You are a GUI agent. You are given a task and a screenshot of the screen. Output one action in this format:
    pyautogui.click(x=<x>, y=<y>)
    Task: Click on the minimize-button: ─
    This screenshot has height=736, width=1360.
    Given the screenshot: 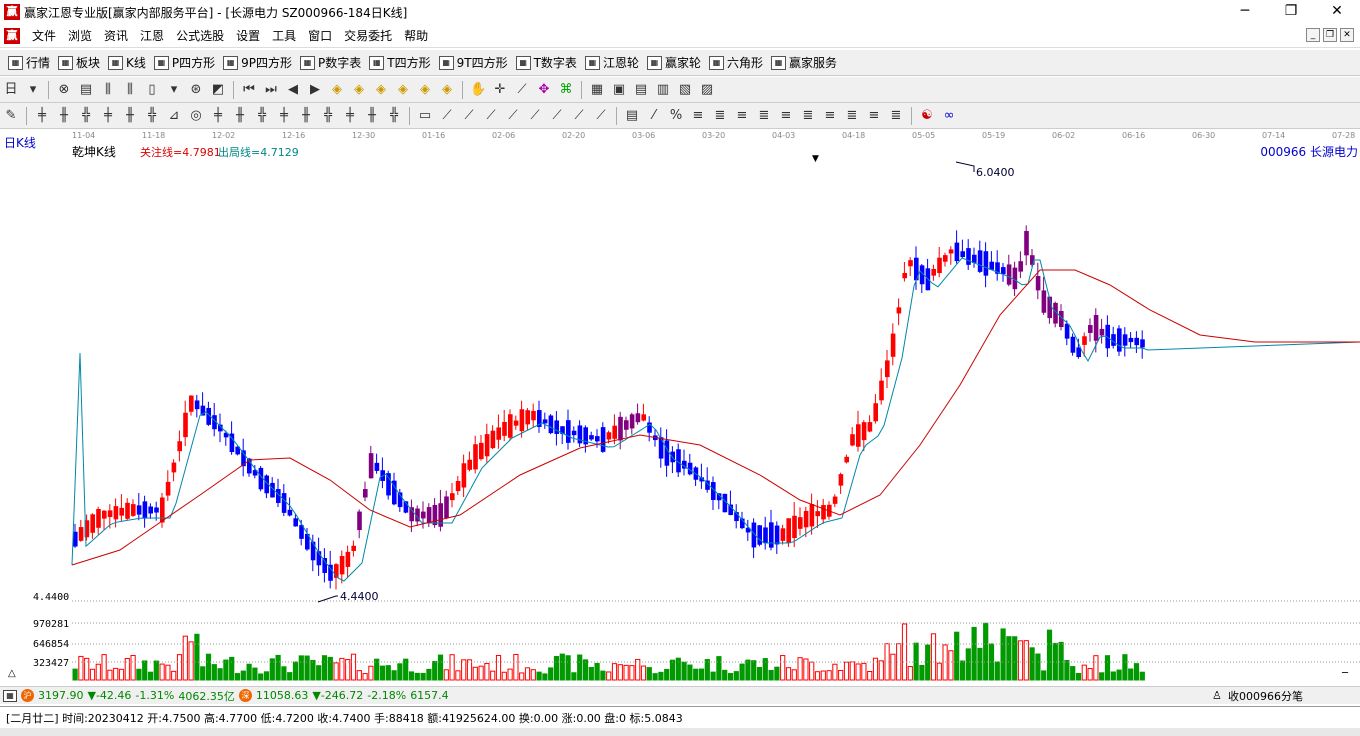 What is the action you would take?
    pyautogui.click(x=1245, y=12)
    